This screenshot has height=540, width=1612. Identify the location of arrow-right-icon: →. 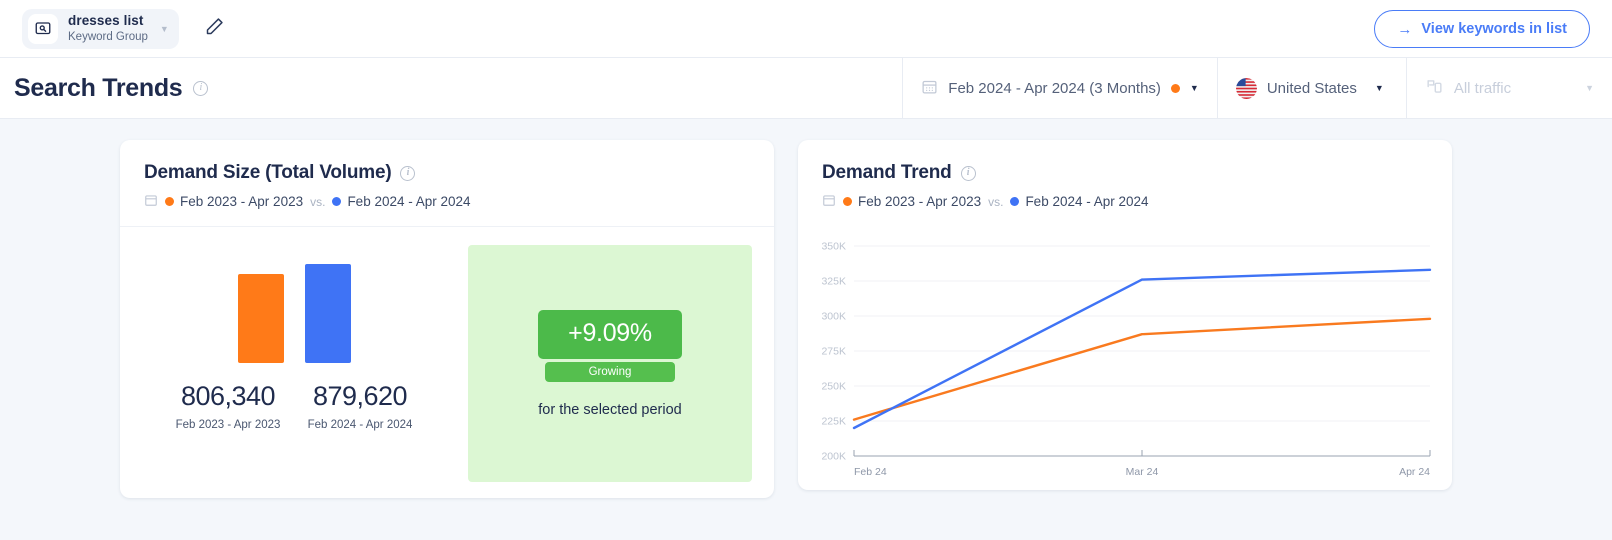
(1405, 29).